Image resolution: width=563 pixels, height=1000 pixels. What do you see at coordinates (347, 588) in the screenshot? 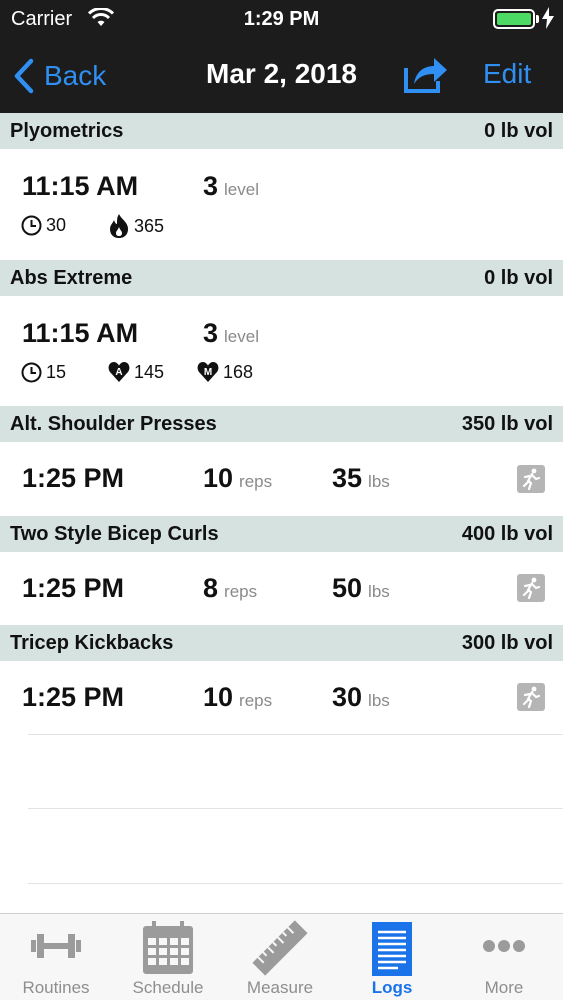
I see `weight-value: 50` at bounding box center [347, 588].